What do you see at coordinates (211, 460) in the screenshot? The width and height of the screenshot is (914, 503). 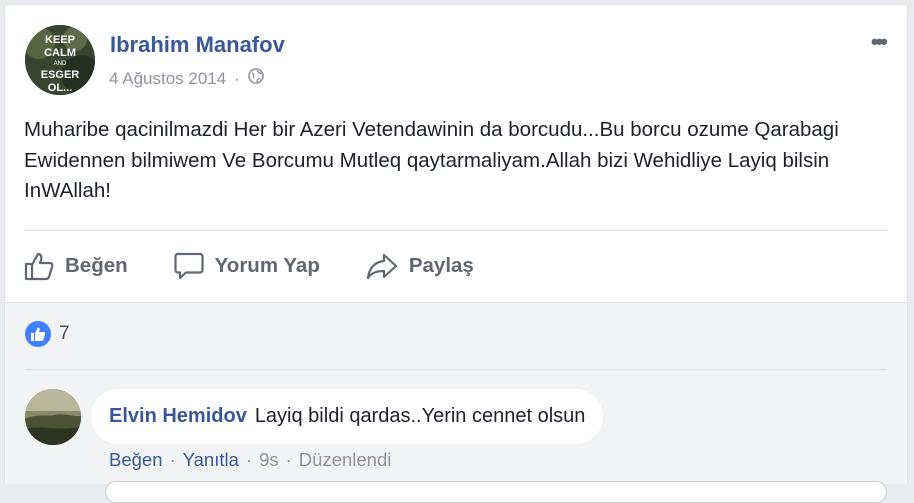 I see `comment-reply-link: Yanıtla` at bounding box center [211, 460].